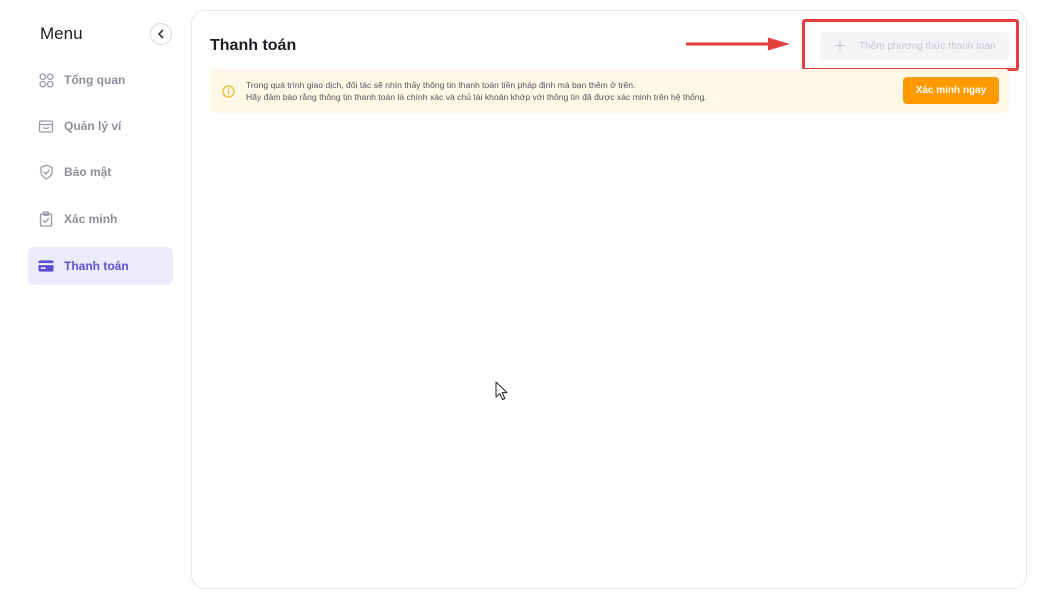  What do you see at coordinates (88, 172) in the screenshot?
I see `sidebar-item-label: Bảo mật` at bounding box center [88, 172].